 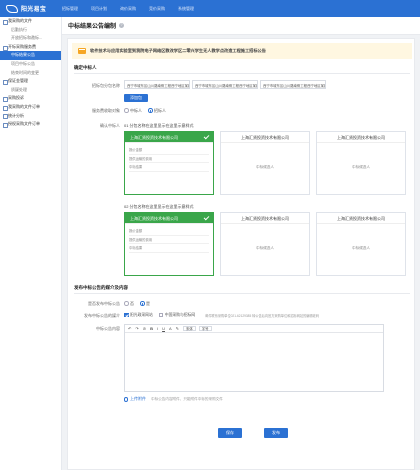 I want to click on font-family-select: 宋体, so click(x=189, y=328).